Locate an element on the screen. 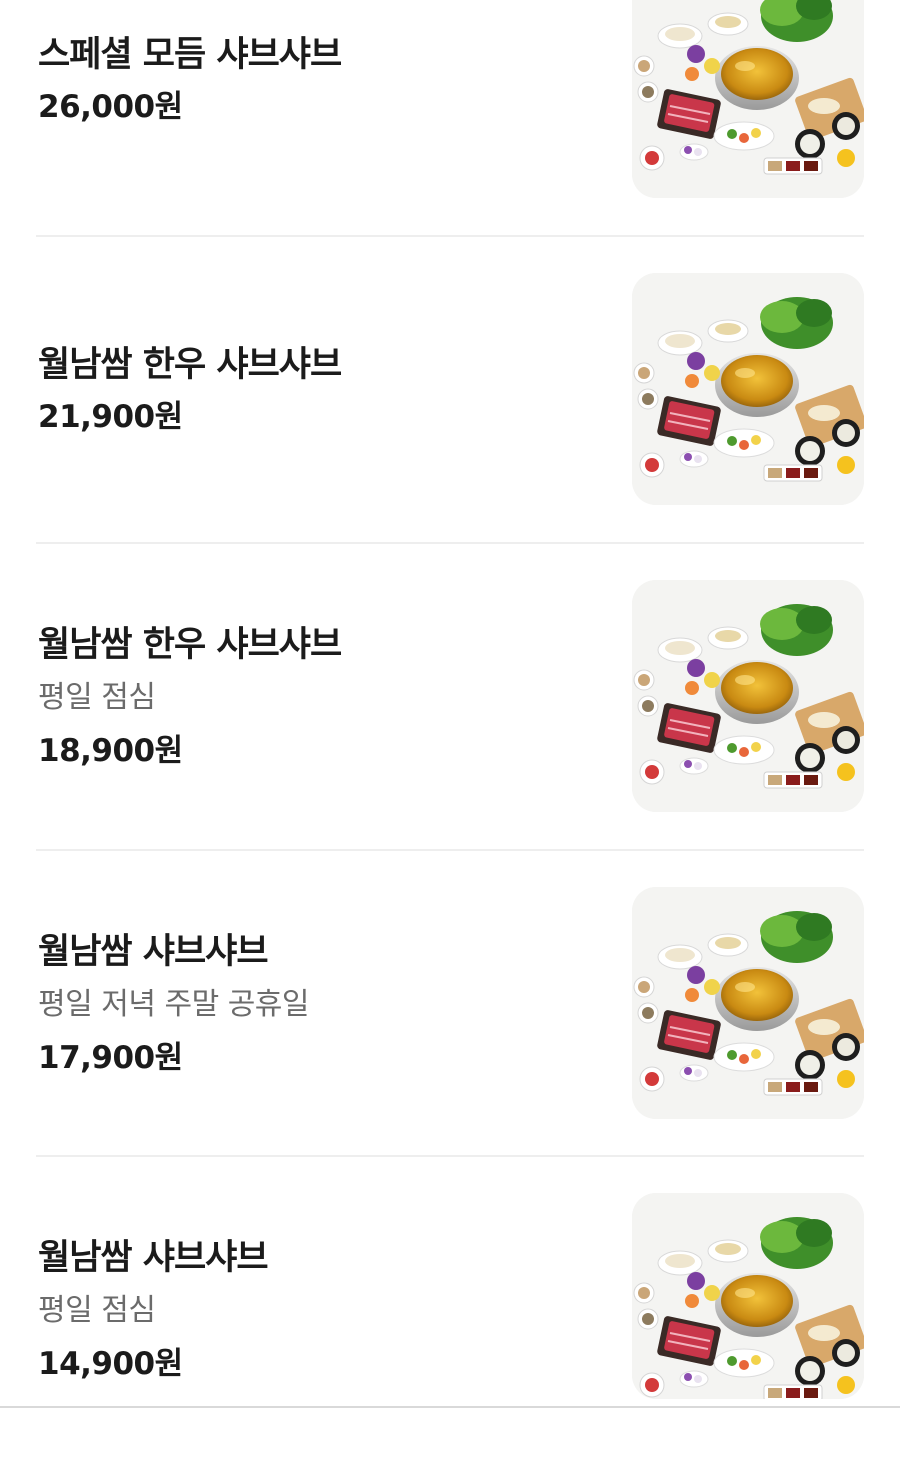 The height and width of the screenshot is (1463, 900). menu-item-info: 스페셜 모듬 샤브샤브 26,000원 is located at coordinates (318, 118).